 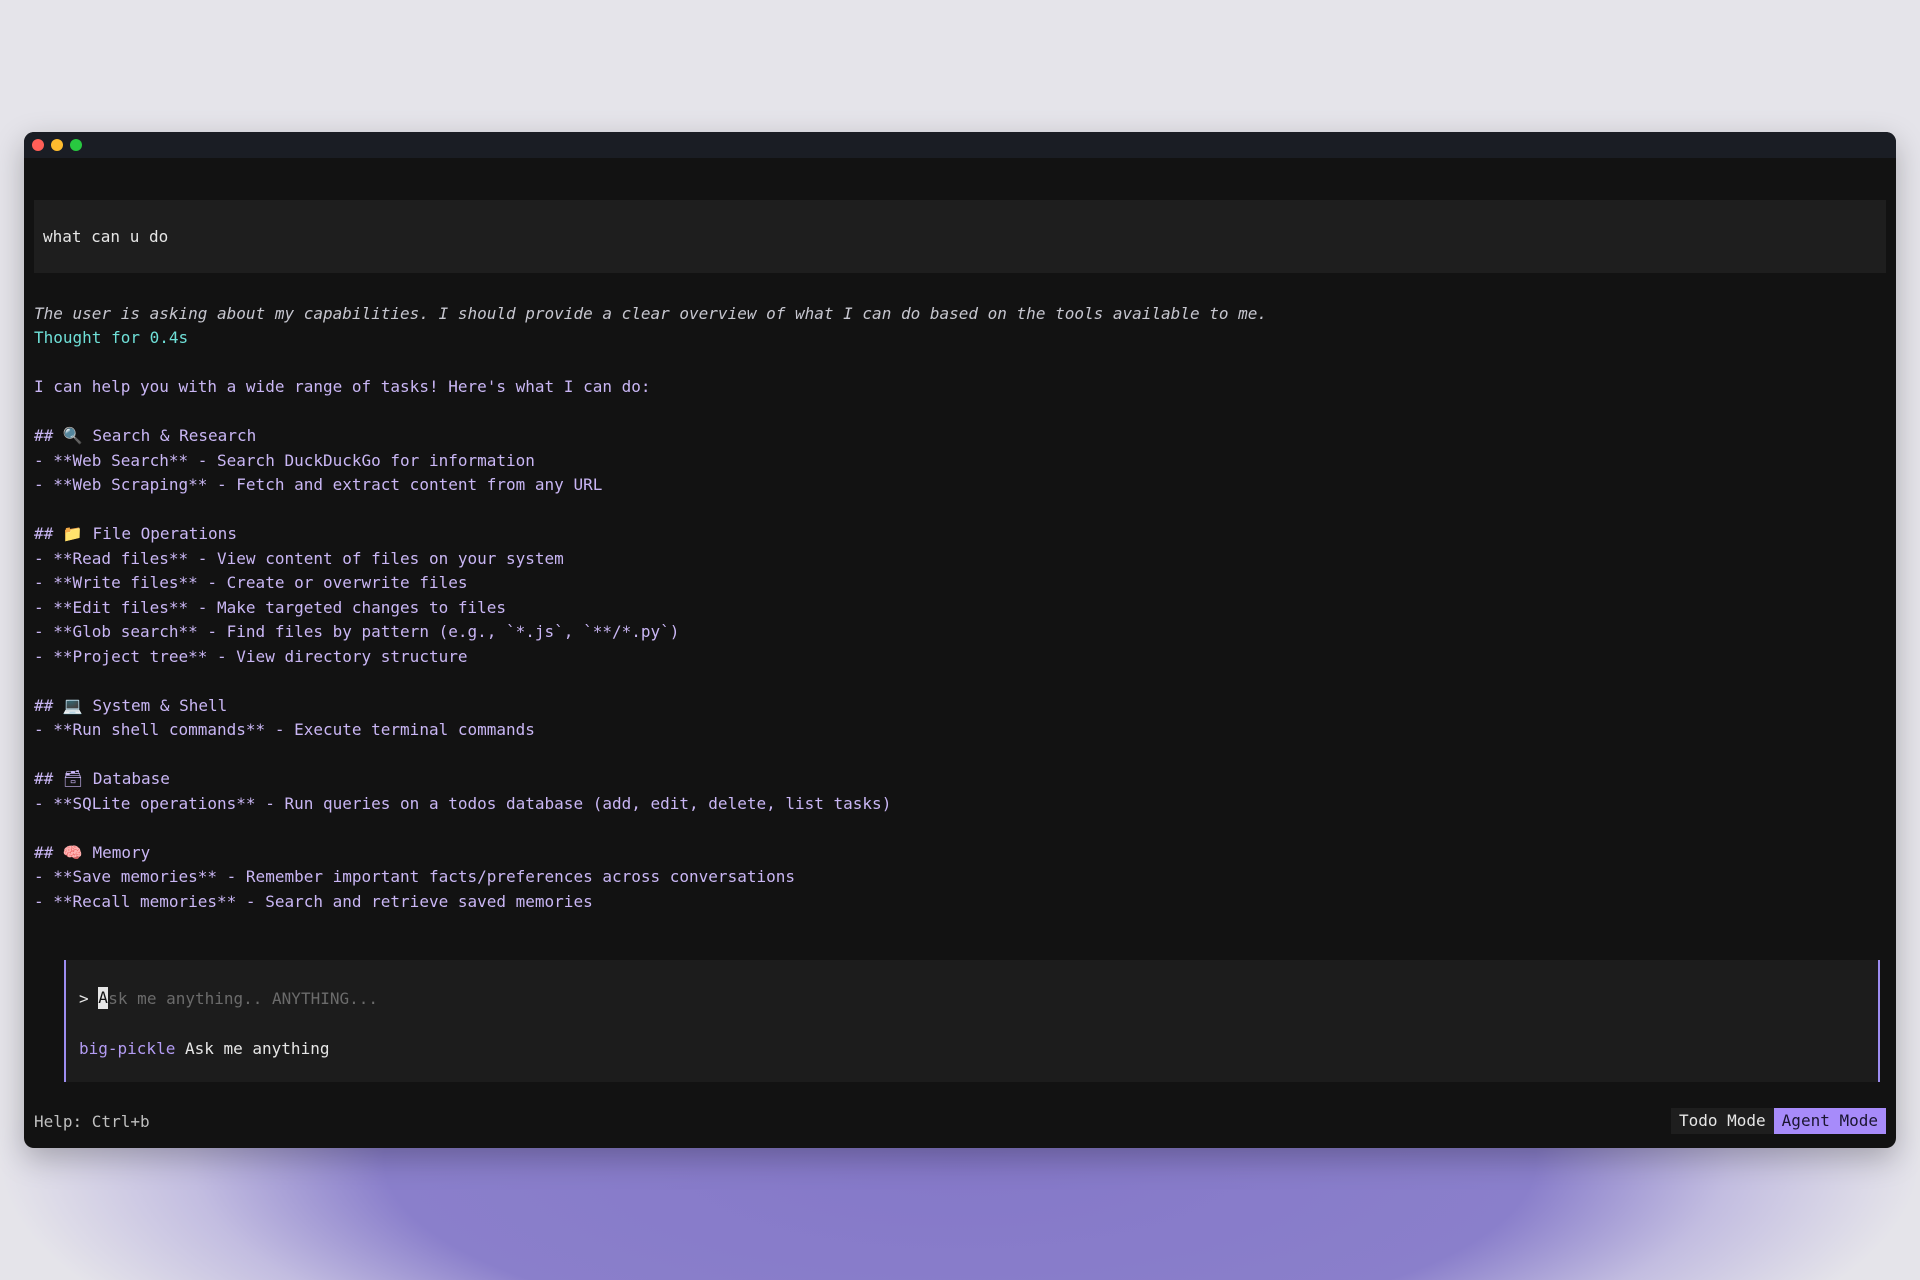 I want to click on thought-duration: Thought for 0.4s, so click(x=111, y=337).